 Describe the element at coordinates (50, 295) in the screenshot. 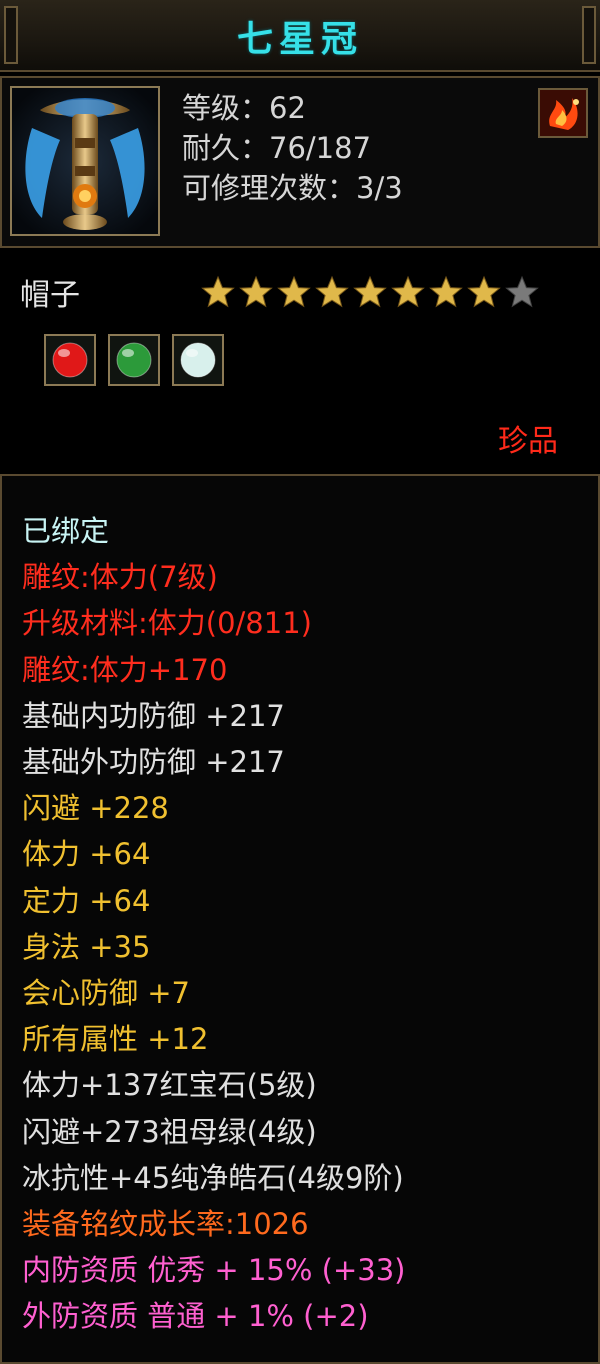

I see `item-type: 帽子` at that location.